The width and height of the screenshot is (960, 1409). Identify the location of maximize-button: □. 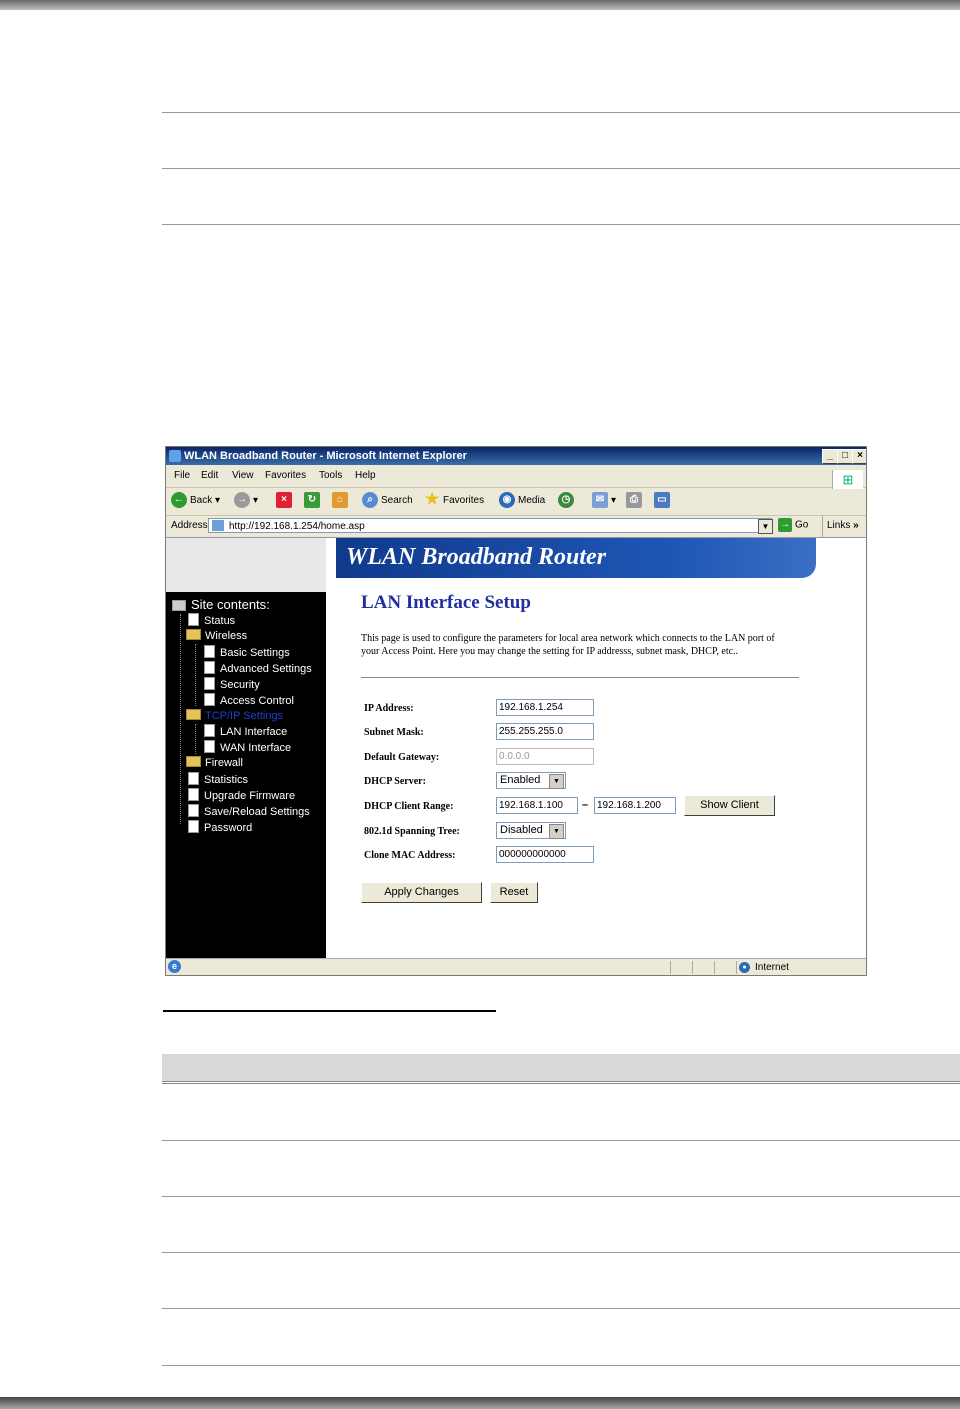
(845, 456).